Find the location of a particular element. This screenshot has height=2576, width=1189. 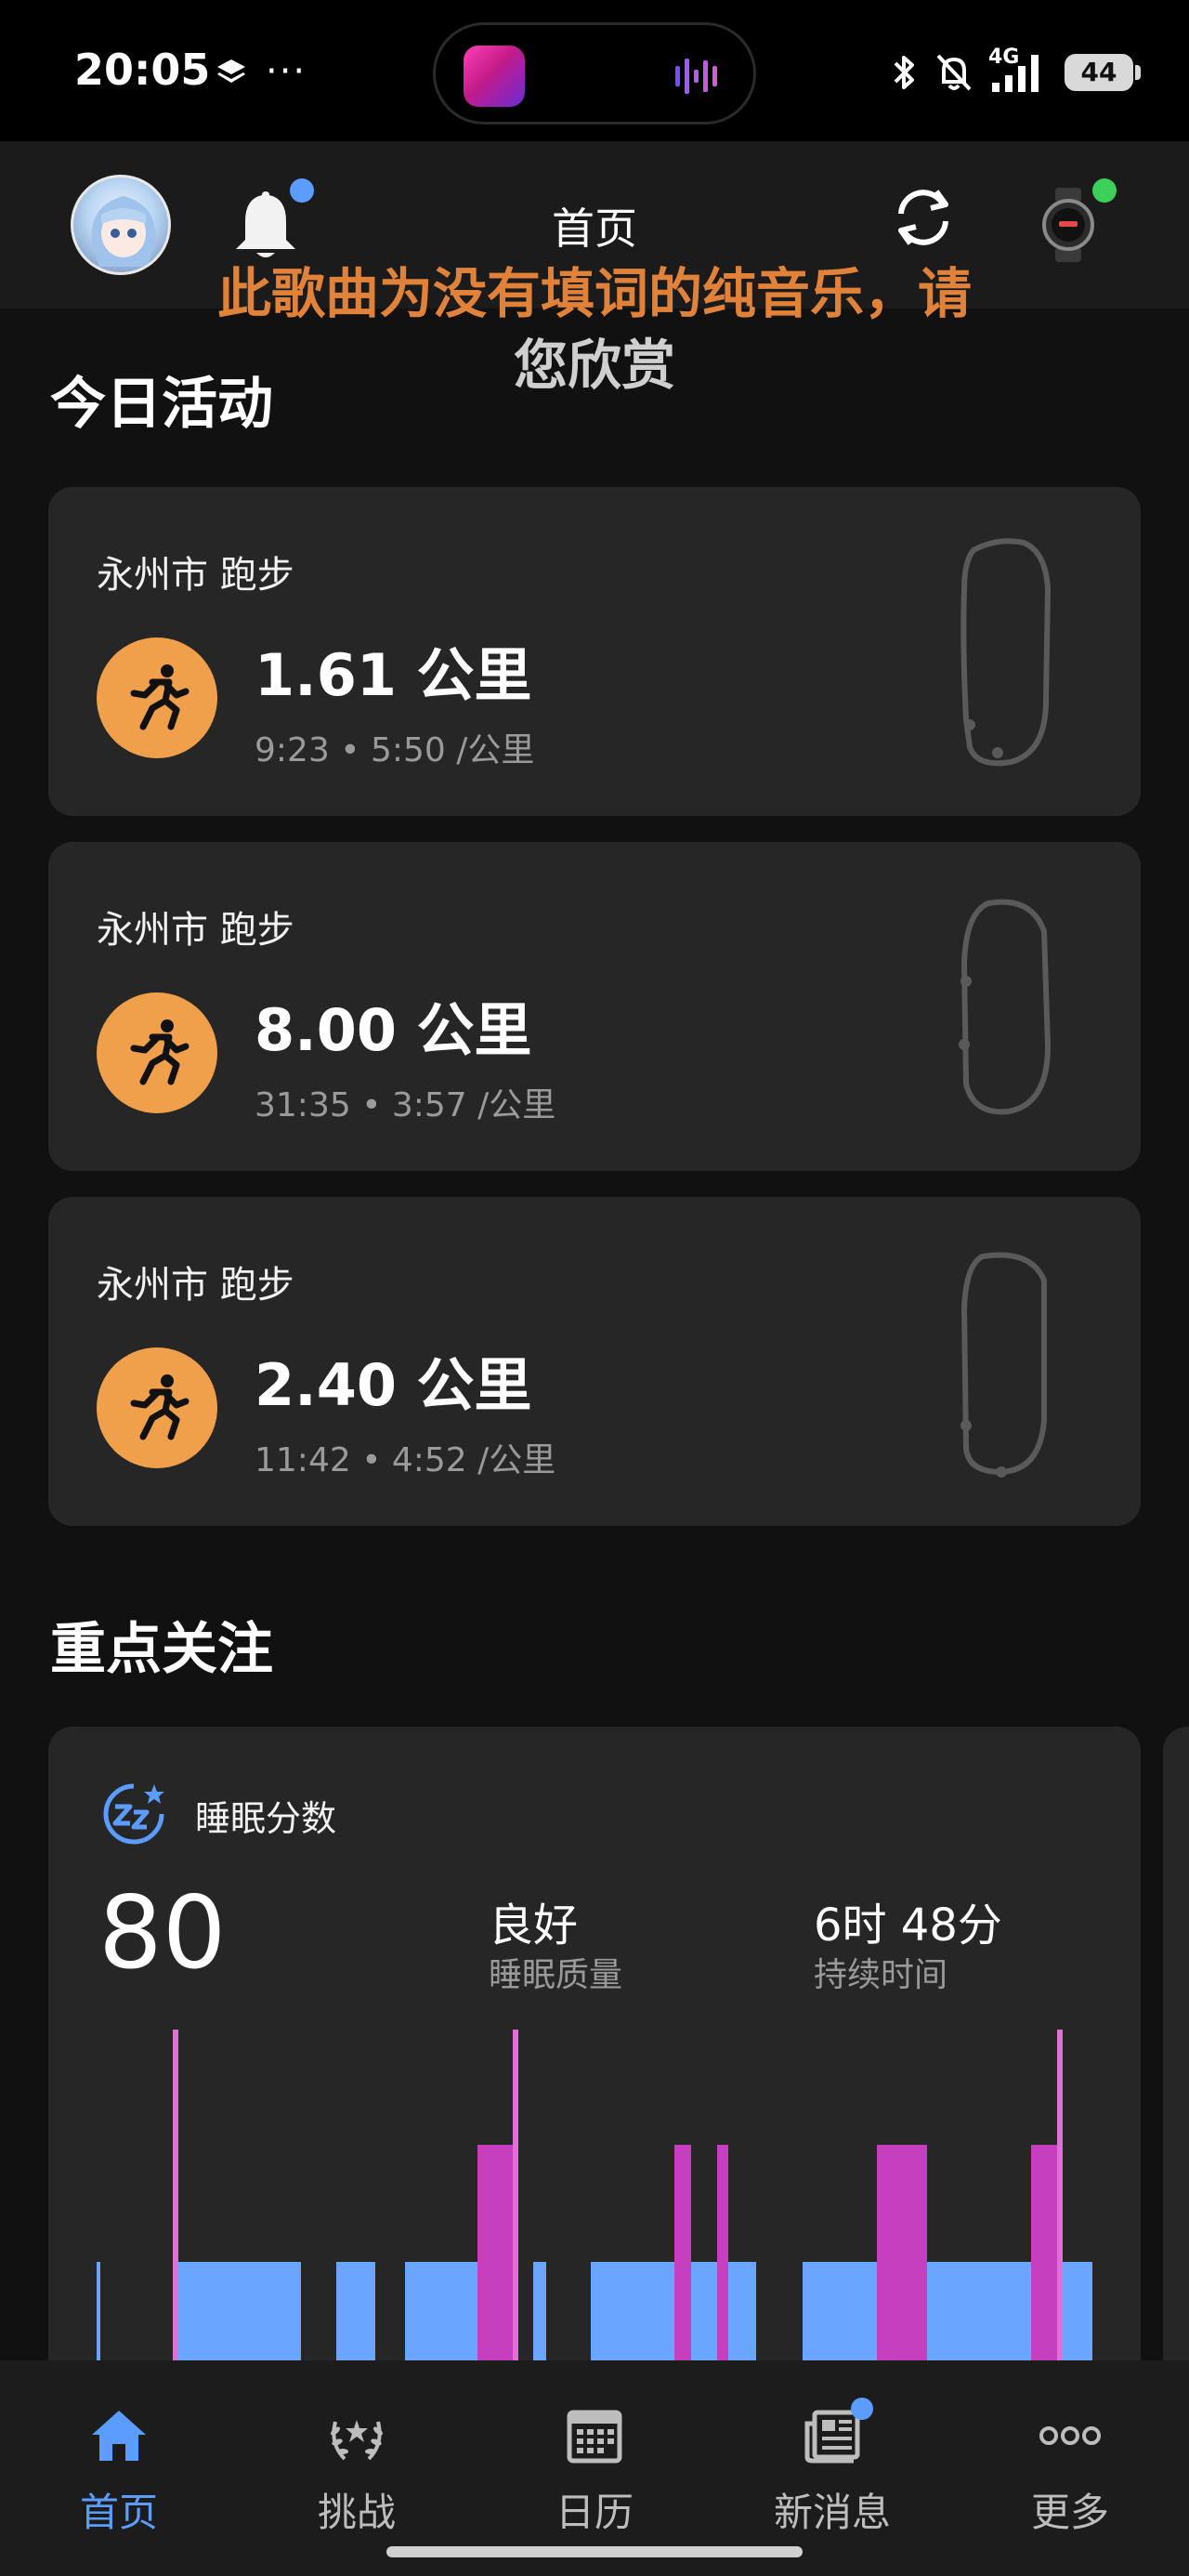

activity-time-pace: 9:23 • 5:50 /公里 is located at coordinates (395, 750).